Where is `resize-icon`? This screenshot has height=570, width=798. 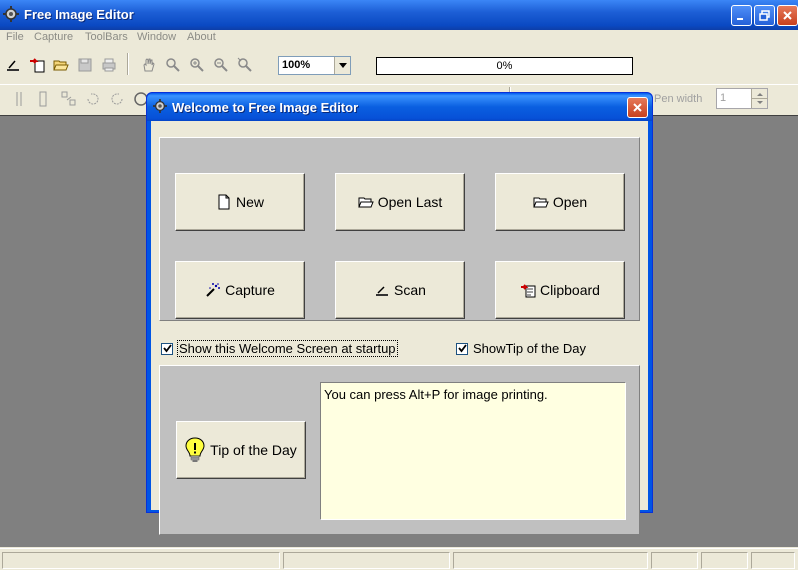 resize-icon is located at coordinates (68, 98).